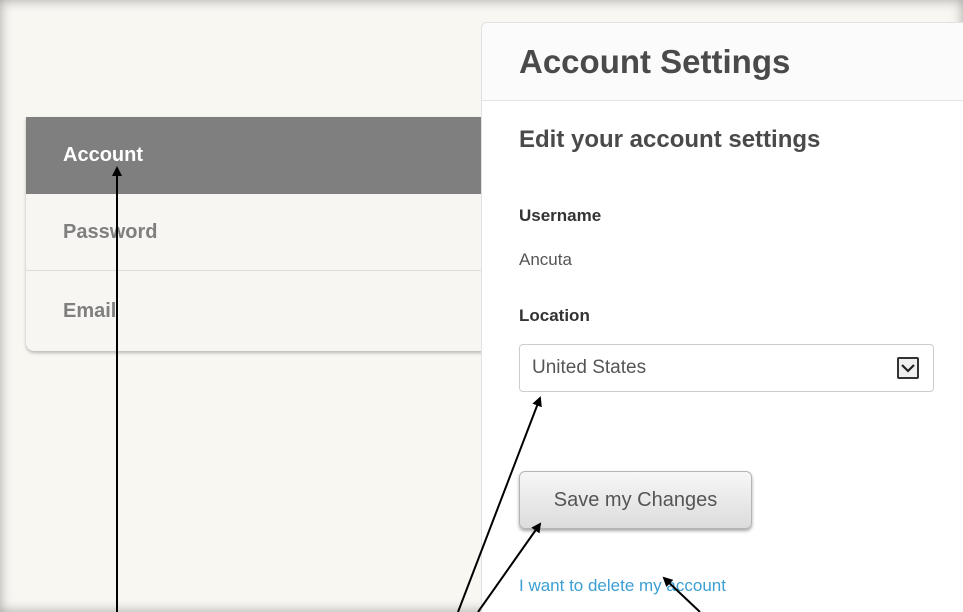  What do you see at coordinates (110, 231) in the screenshot?
I see `sidebar-item-label: Password` at bounding box center [110, 231].